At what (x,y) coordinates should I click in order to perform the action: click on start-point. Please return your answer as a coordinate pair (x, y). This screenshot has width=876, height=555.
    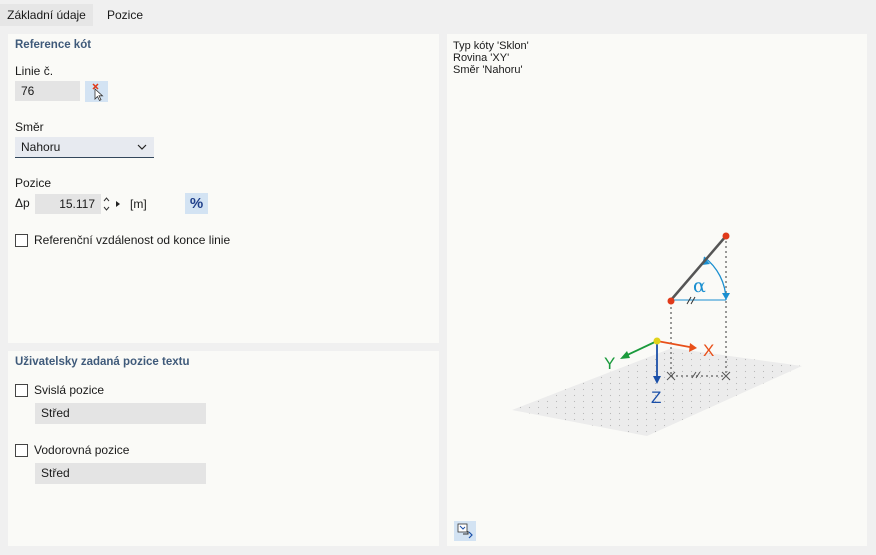
    Looking at the image, I should click on (671, 301).